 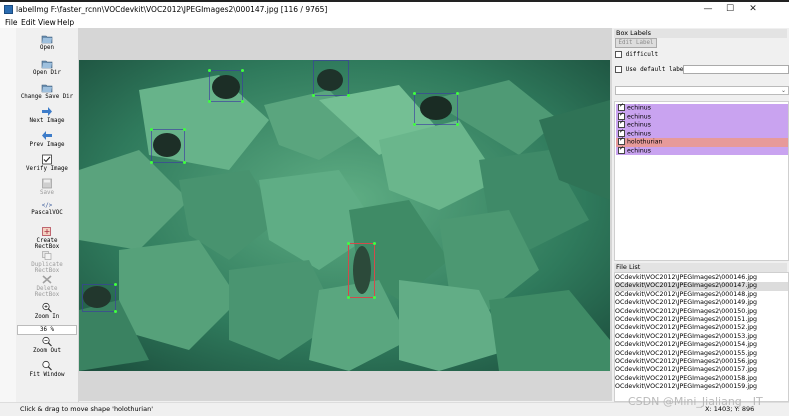 What do you see at coordinates (701, 345) in the screenshot?
I see `file-list-item: OCdevkit\VOC2012\JPEGImages2\000154.jpg` at bounding box center [701, 345].